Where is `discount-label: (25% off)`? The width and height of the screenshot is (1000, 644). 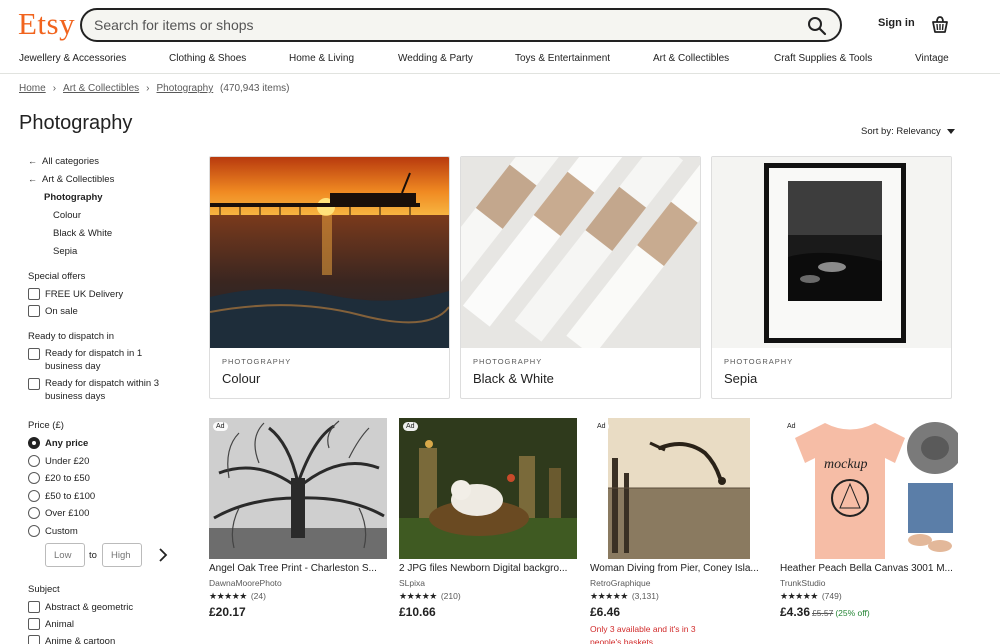 discount-label: (25% off) is located at coordinates (852, 613).